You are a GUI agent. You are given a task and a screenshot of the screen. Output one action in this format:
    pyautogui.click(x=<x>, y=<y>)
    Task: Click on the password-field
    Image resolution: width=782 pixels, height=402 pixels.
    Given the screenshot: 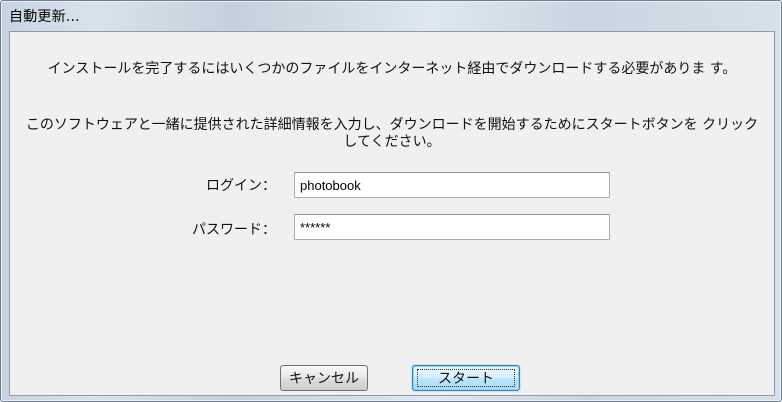 What is the action you would take?
    pyautogui.click(x=452, y=227)
    